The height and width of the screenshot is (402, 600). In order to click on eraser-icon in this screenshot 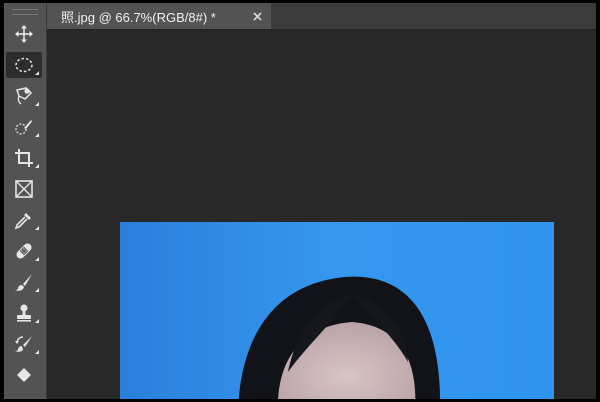, I will do `click(24, 375)`.